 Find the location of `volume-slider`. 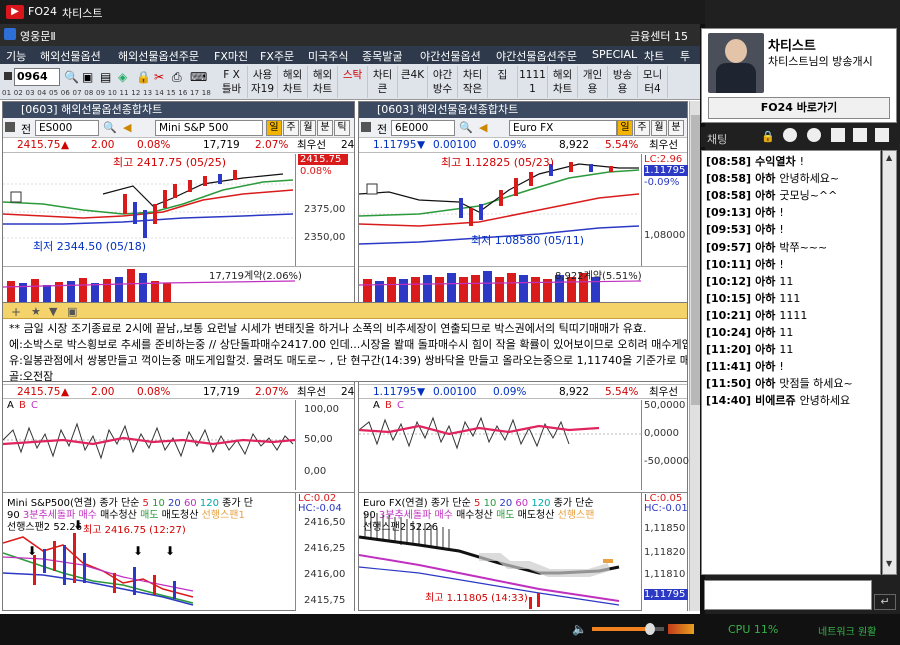

volume-slider is located at coordinates (628, 629).